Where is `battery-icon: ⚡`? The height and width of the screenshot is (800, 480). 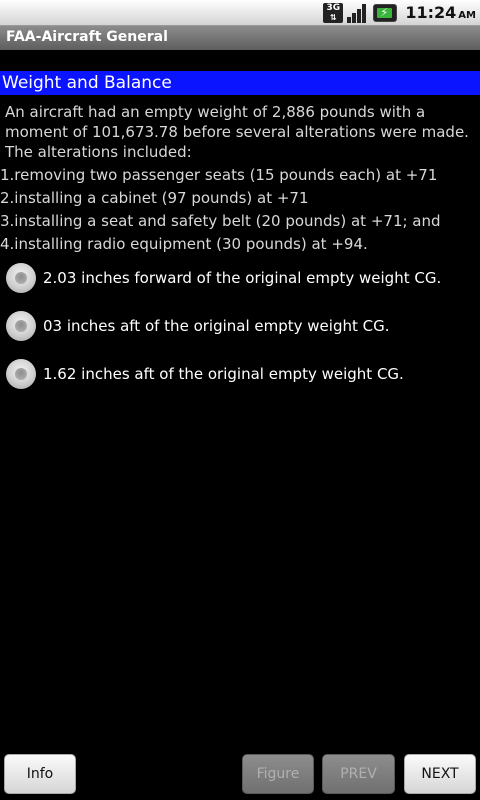 battery-icon: ⚡ is located at coordinates (385, 12).